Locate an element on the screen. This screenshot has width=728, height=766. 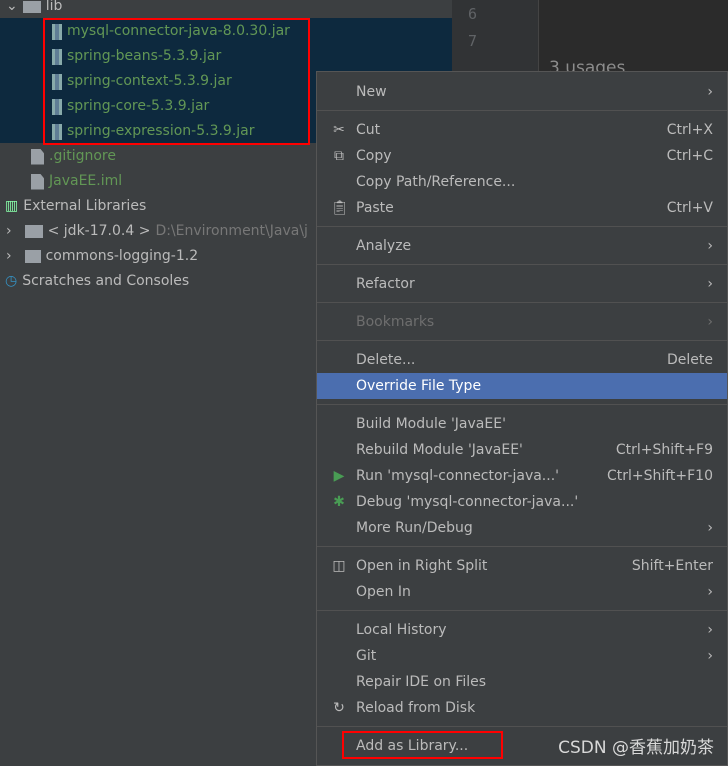
library-icon: ▥ is located at coordinates (12, 206).